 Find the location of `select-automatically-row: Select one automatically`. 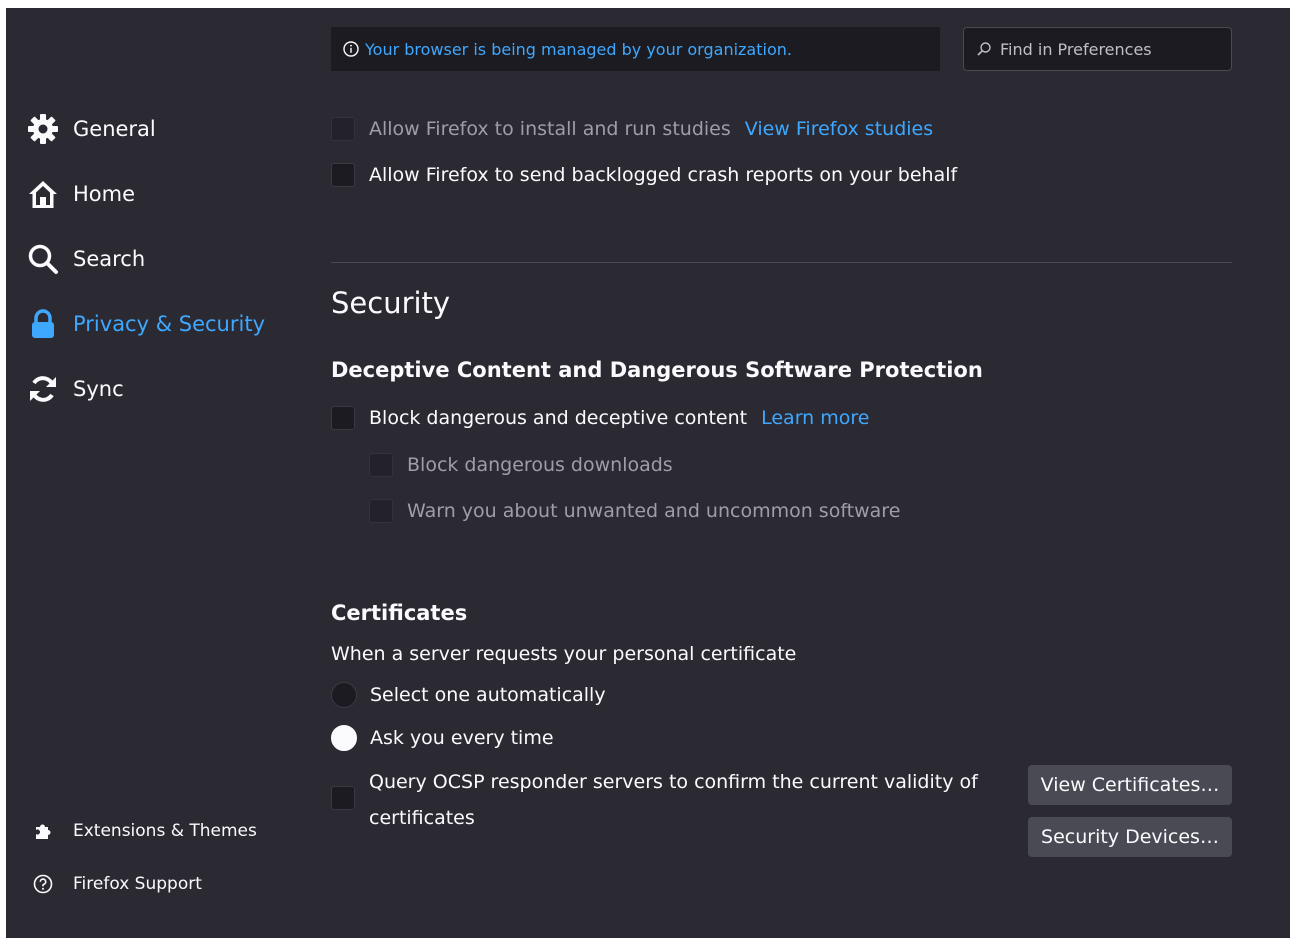

select-automatically-row: Select one automatically is located at coordinates (468, 695).